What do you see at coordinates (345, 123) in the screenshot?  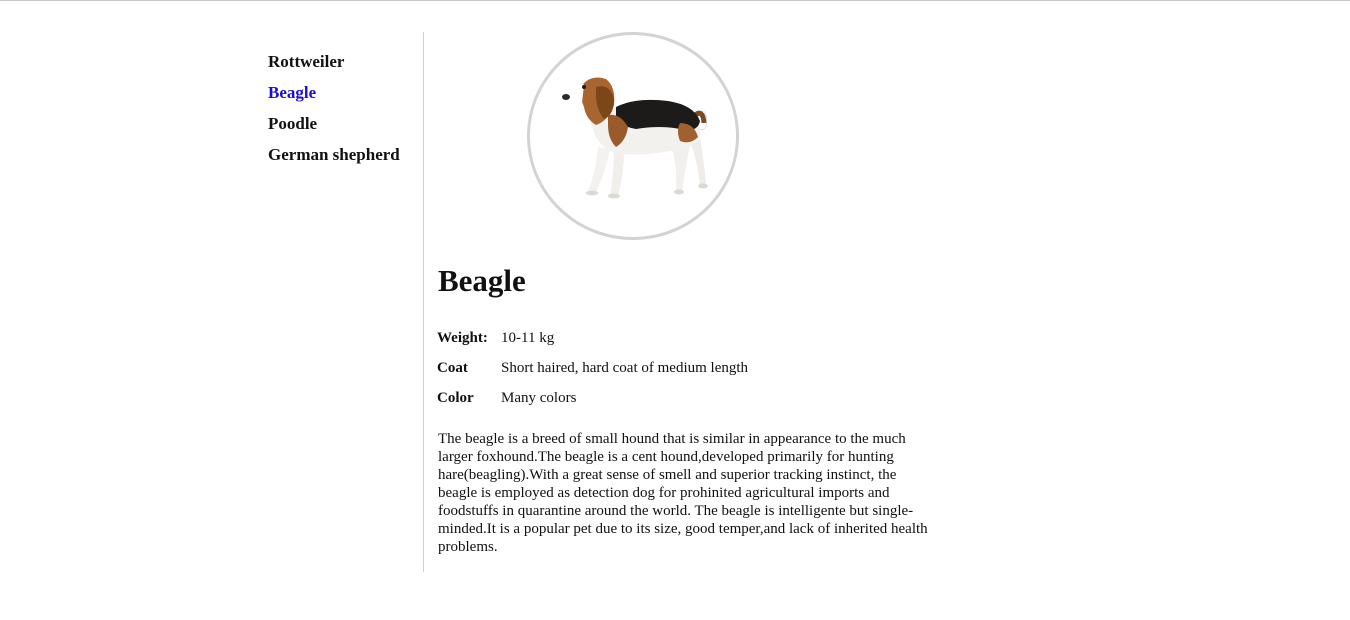 I see `nav-item-poodle: Poodle` at bounding box center [345, 123].